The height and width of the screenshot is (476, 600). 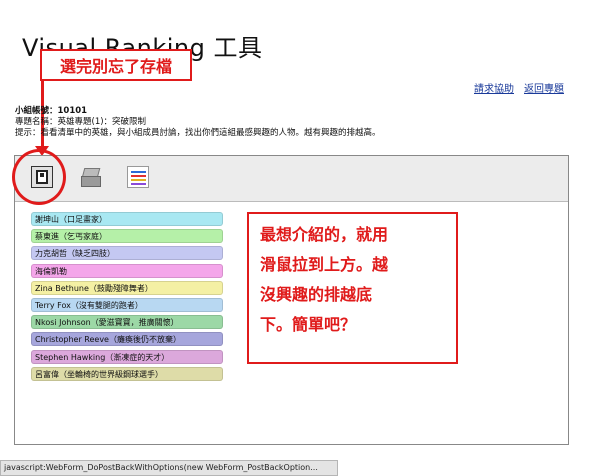 I want to click on ranking-item: Nkosi Johnson（愛滋寶寶，推廣關懷）, so click(x=127, y=322).